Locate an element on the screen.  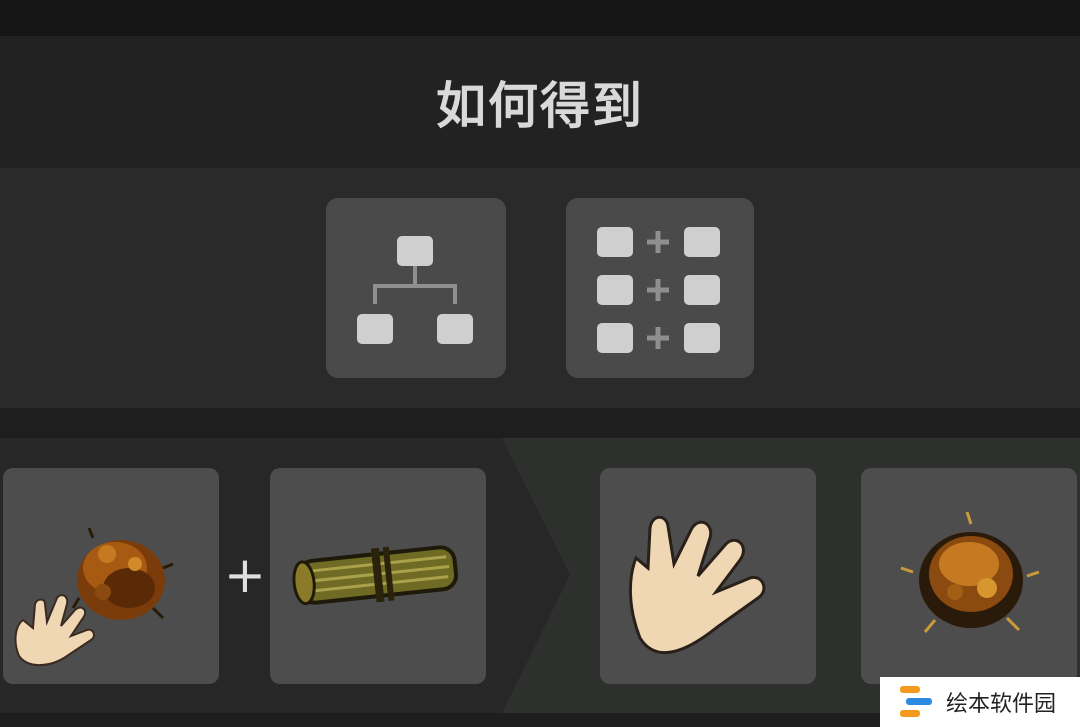
burning-tinder-icon is located at coordinates (970, 572).